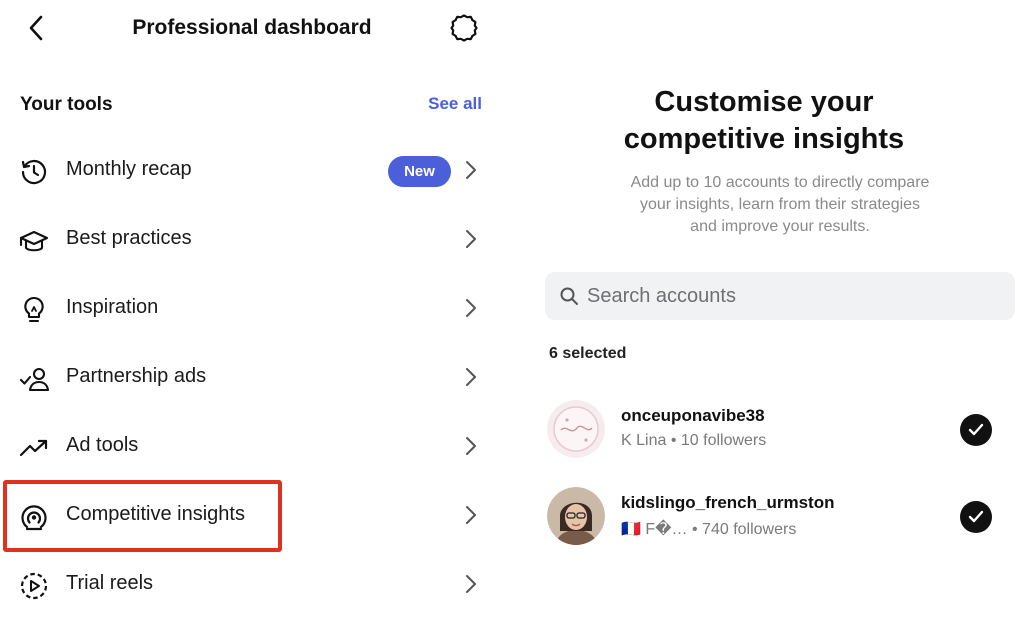 The width and height of the screenshot is (1024, 627). Describe the element at coordinates (764, 102) in the screenshot. I see `panel-title-line: Customise your` at that location.